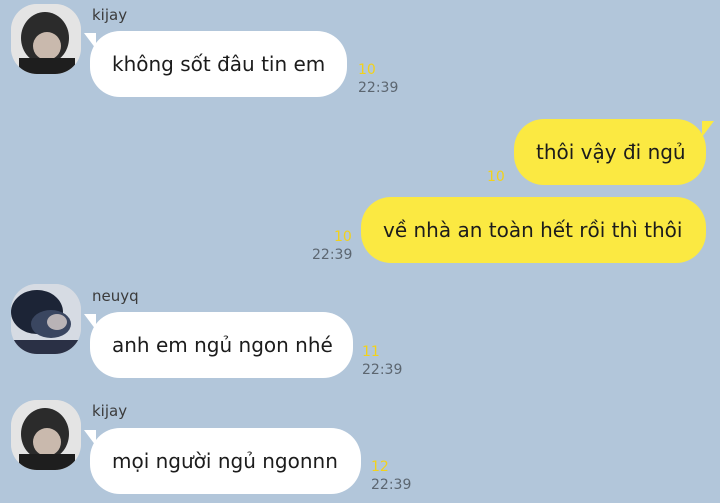 The image size is (720, 503). What do you see at coordinates (610, 152) in the screenshot?
I see `message-bubble: thôi vậy đi ngủ` at bounding box center [610, 152].